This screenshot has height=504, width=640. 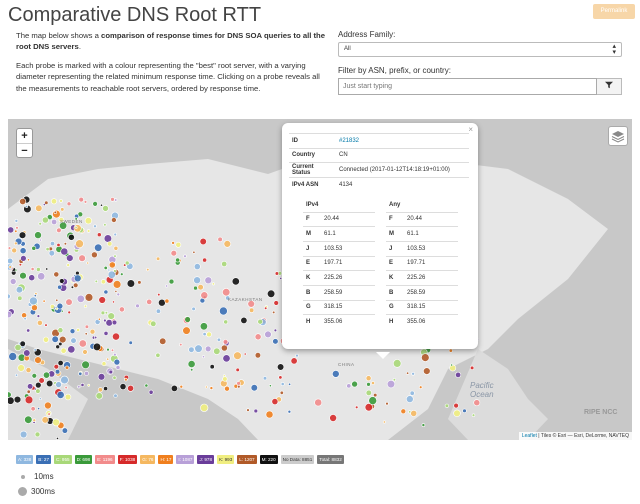 I want to click on legend-item: K: 993, so click(x=226, y=459).